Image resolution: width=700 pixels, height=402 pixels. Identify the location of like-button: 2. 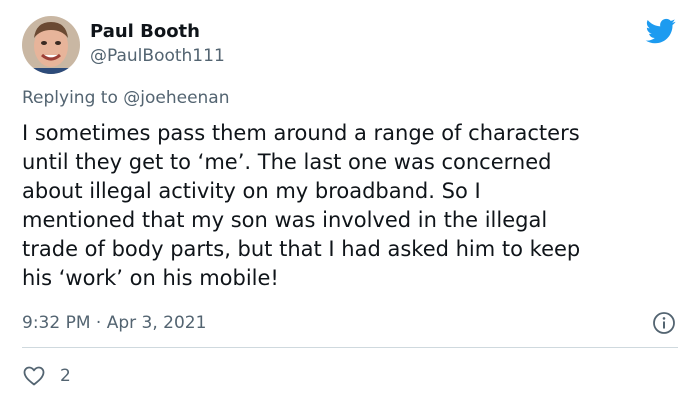
(46, 376).